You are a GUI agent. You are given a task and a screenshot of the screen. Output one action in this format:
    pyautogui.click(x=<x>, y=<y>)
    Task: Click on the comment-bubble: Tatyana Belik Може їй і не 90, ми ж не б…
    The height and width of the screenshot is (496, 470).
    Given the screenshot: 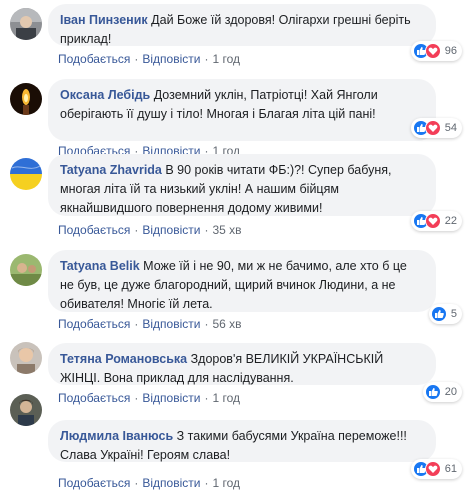 What is the action you would take?
    pyautogui.click(x=242, y=281)
    